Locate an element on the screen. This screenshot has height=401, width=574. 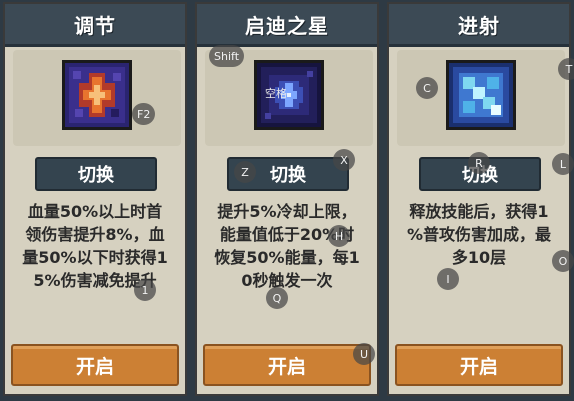
card-title-bar: 调节 is located at coordinates (95, 25).